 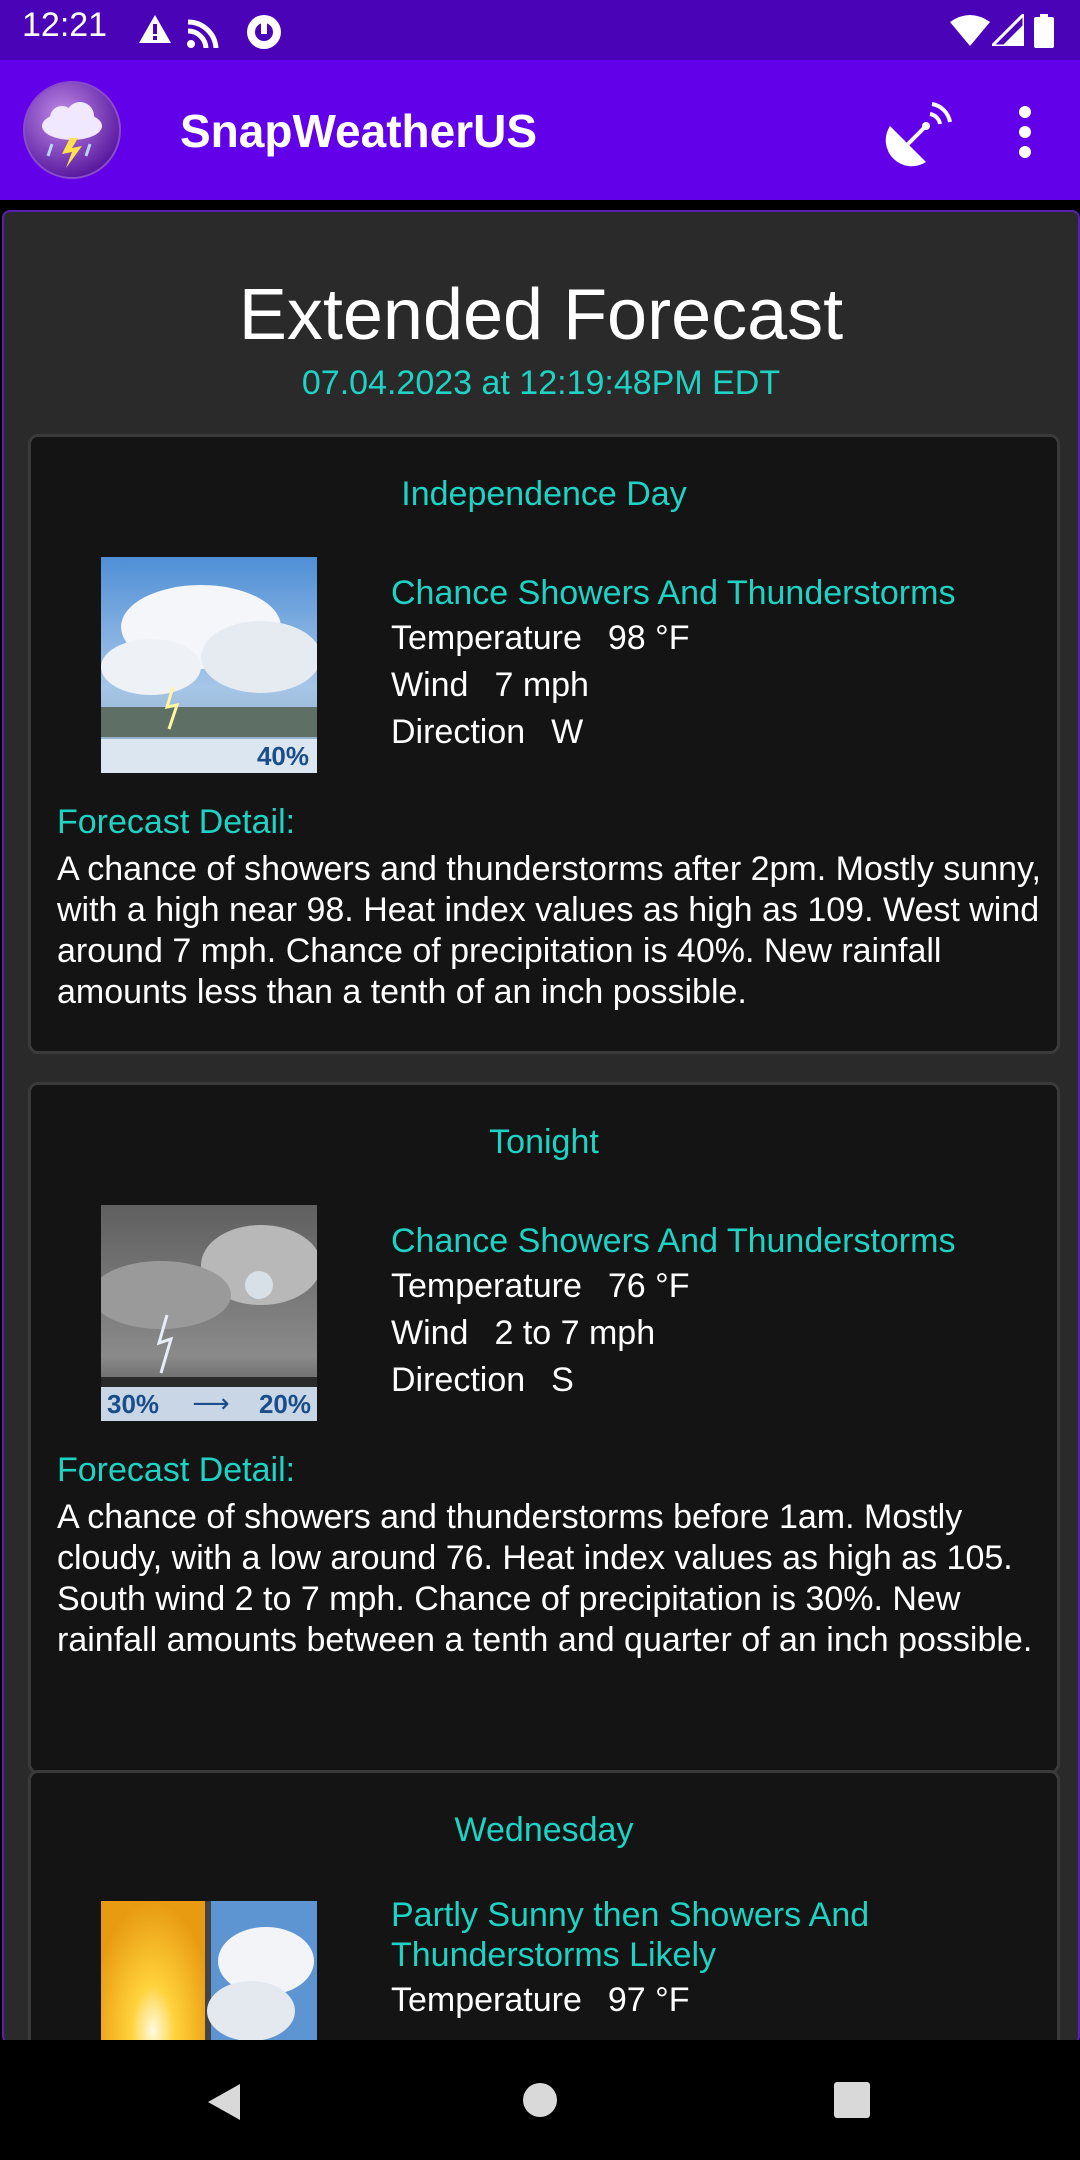 I want to click on forecast-period: Wednesday, so click(x=544, y=1830).